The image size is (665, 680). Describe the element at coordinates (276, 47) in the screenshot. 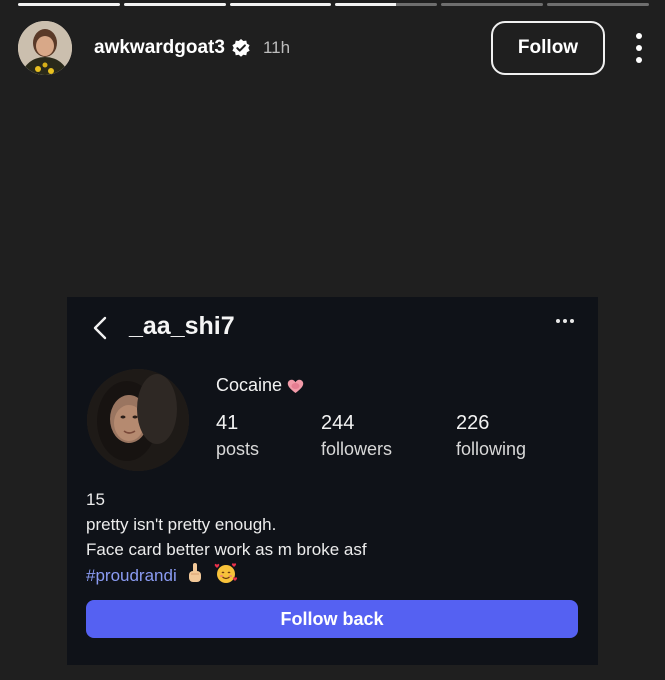

I see `post-time: 11h` at that location.